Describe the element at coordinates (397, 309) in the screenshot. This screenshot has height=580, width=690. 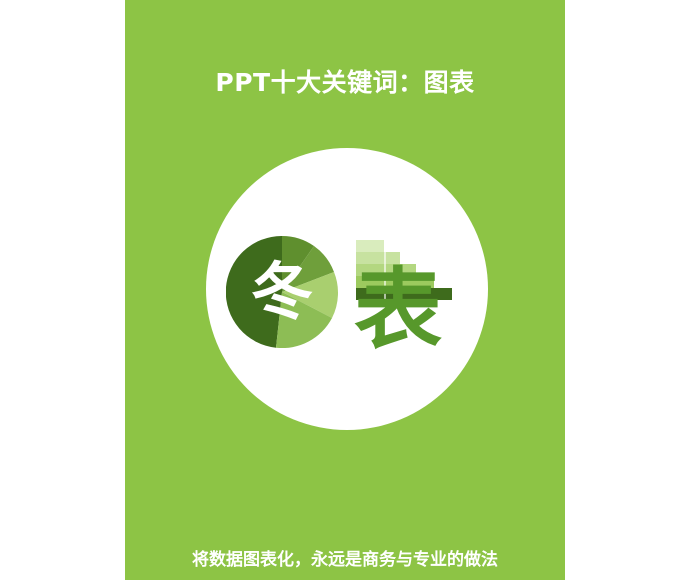
I see `bars-logo-char: 表` at that location.